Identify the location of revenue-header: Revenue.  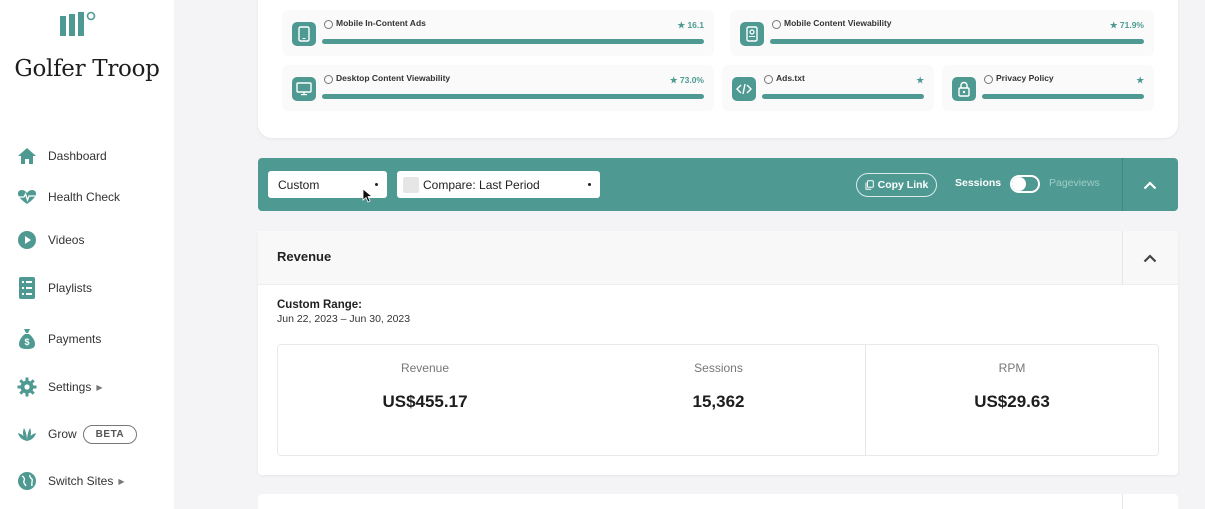
(718, 258).